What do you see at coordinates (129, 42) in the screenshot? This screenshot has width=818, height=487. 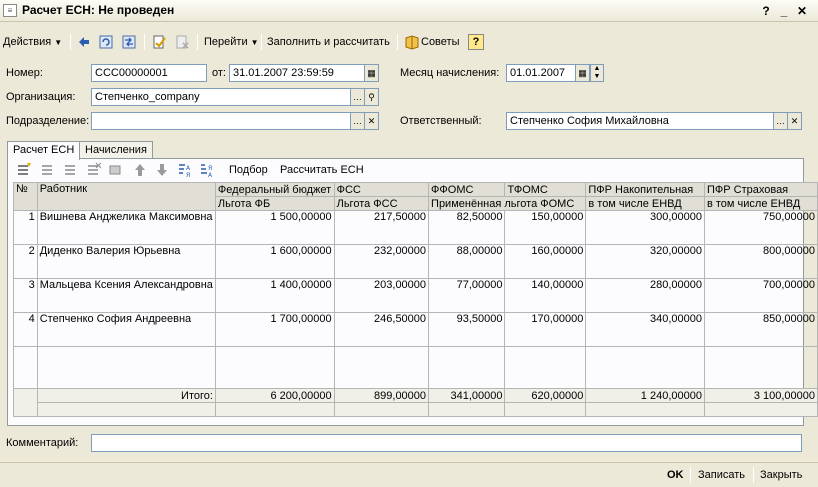 I see `sync-icon` at bounding box center [129, 42].